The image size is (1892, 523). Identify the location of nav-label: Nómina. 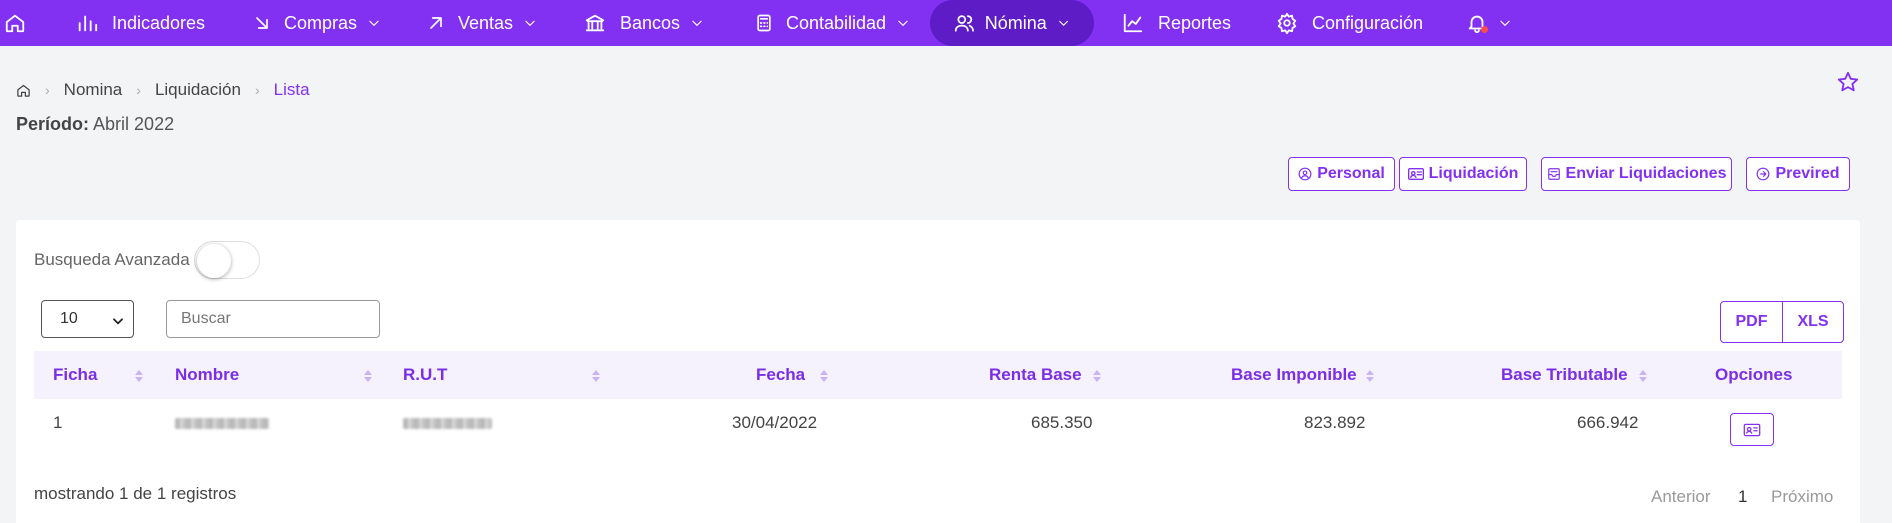
(1015, 22).